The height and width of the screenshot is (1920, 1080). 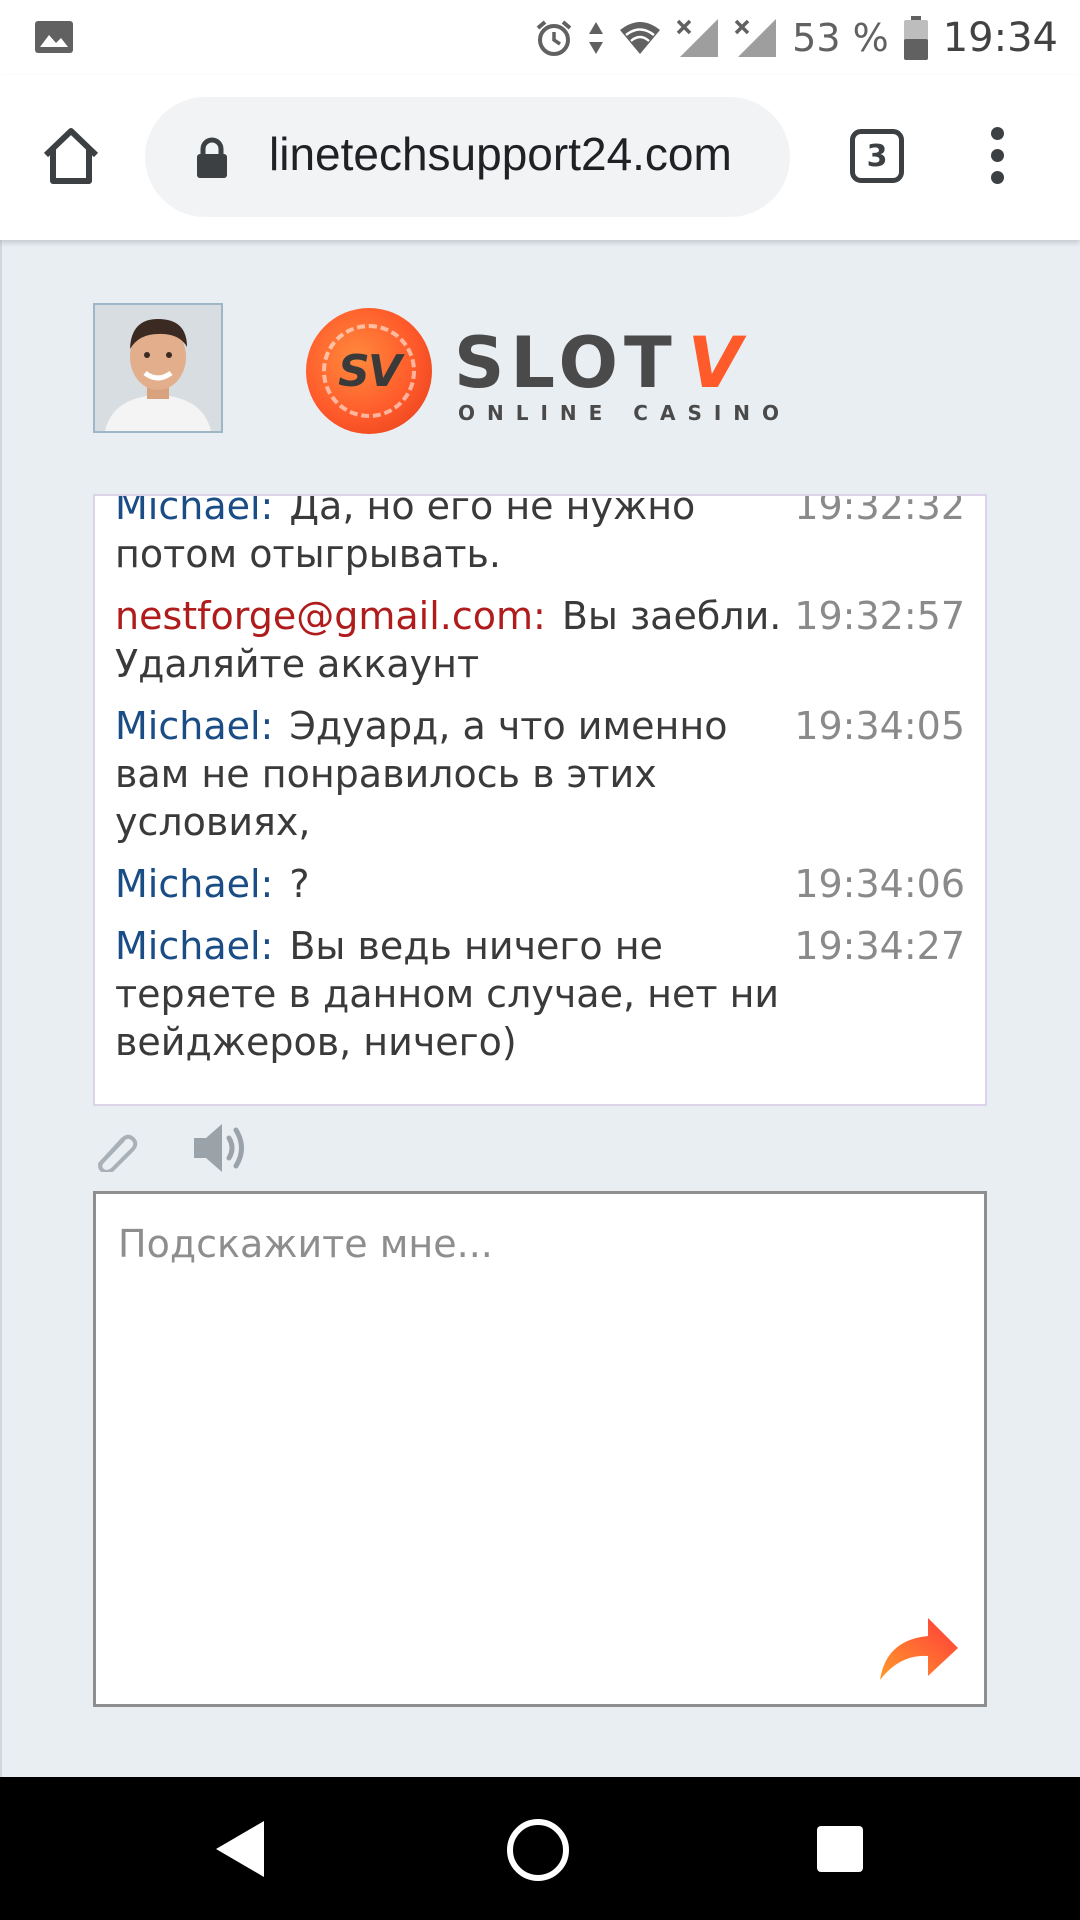 What do you see at coordinates (755, 38) in the screenshot?
I see `signal-sim2-icon` at bounding box center [755, 38].